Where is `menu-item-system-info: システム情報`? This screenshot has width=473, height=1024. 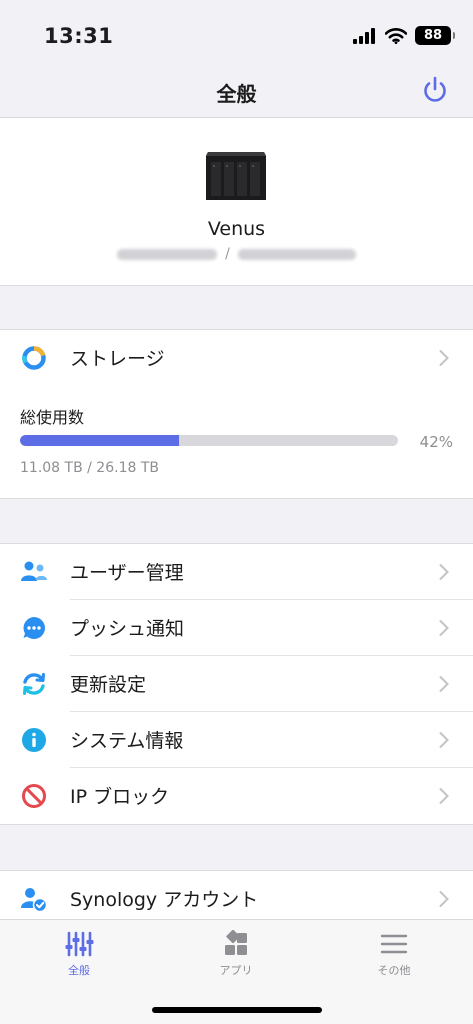
menu-item-system-info: システム情報 is located at coordinates (236, 740).